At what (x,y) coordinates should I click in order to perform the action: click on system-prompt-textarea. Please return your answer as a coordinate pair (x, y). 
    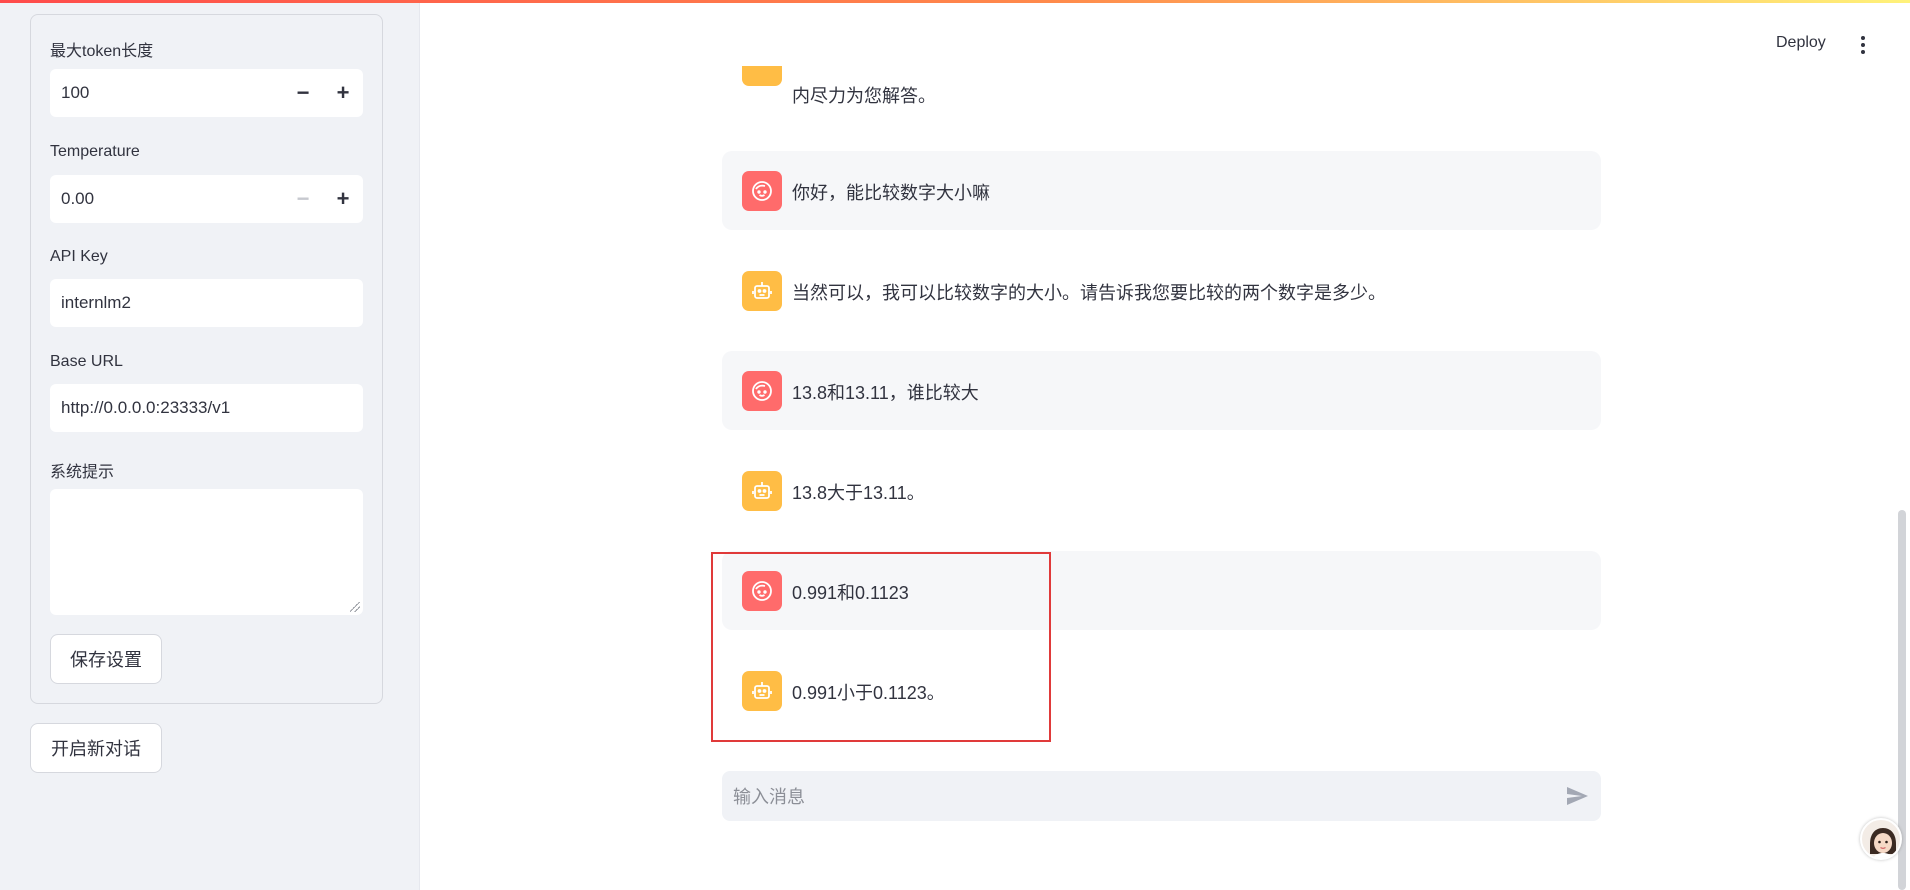
    Looking at the image, I should click on (206, 552).